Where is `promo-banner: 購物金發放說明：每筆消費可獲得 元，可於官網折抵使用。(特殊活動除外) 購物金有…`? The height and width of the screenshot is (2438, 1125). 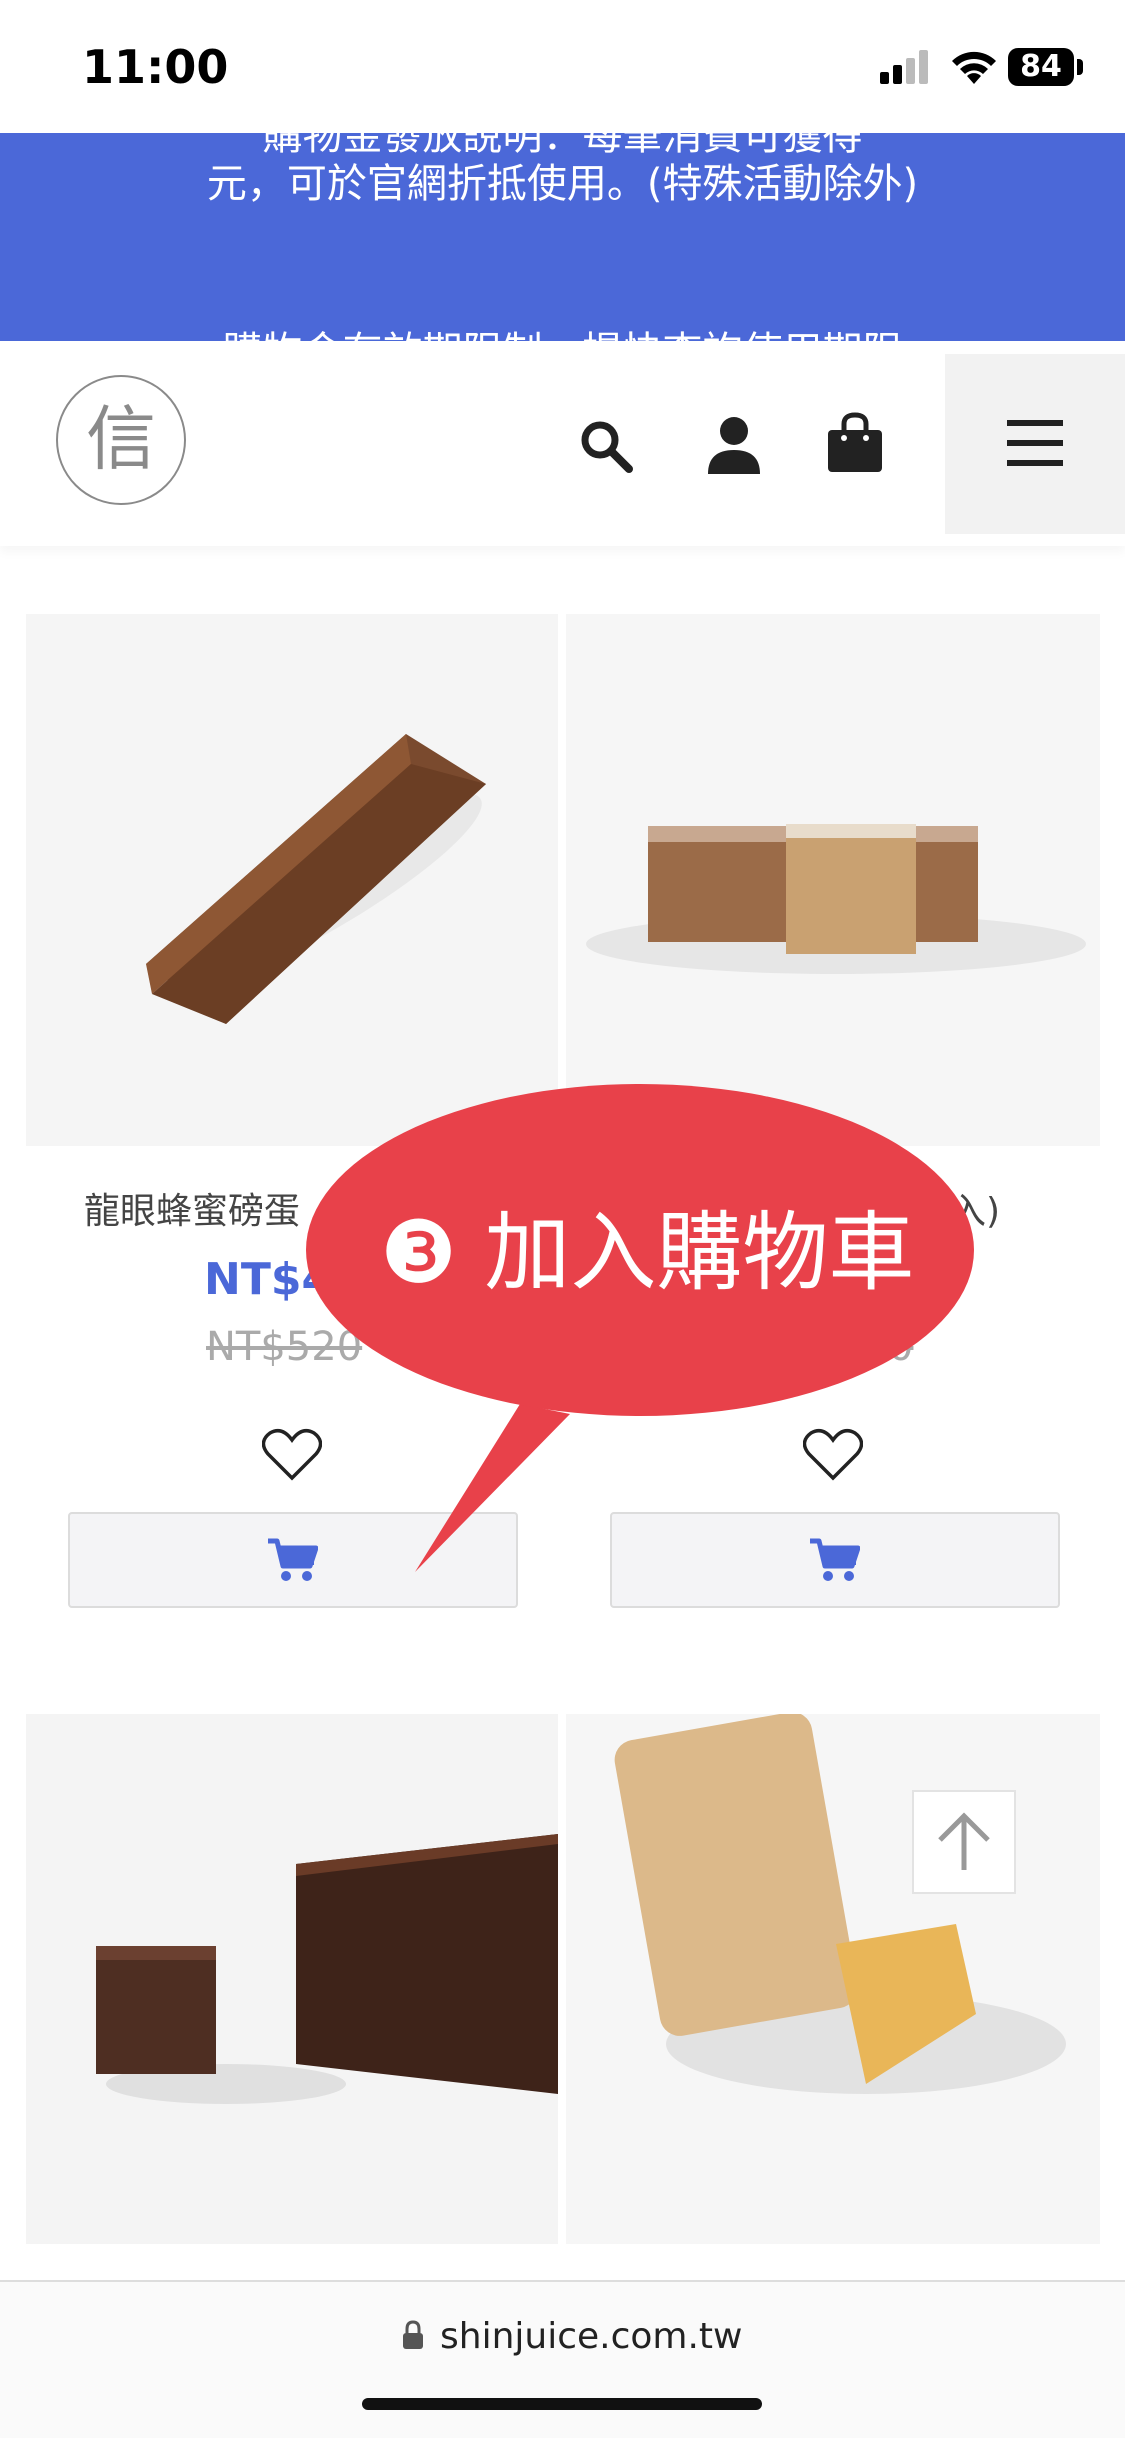
promo-banner: 購物金發放說明：每筆消費可獲得 元，可於官網折抵使用。(特殊活動除外) 購物金有… is located at coordinates (562, 237).